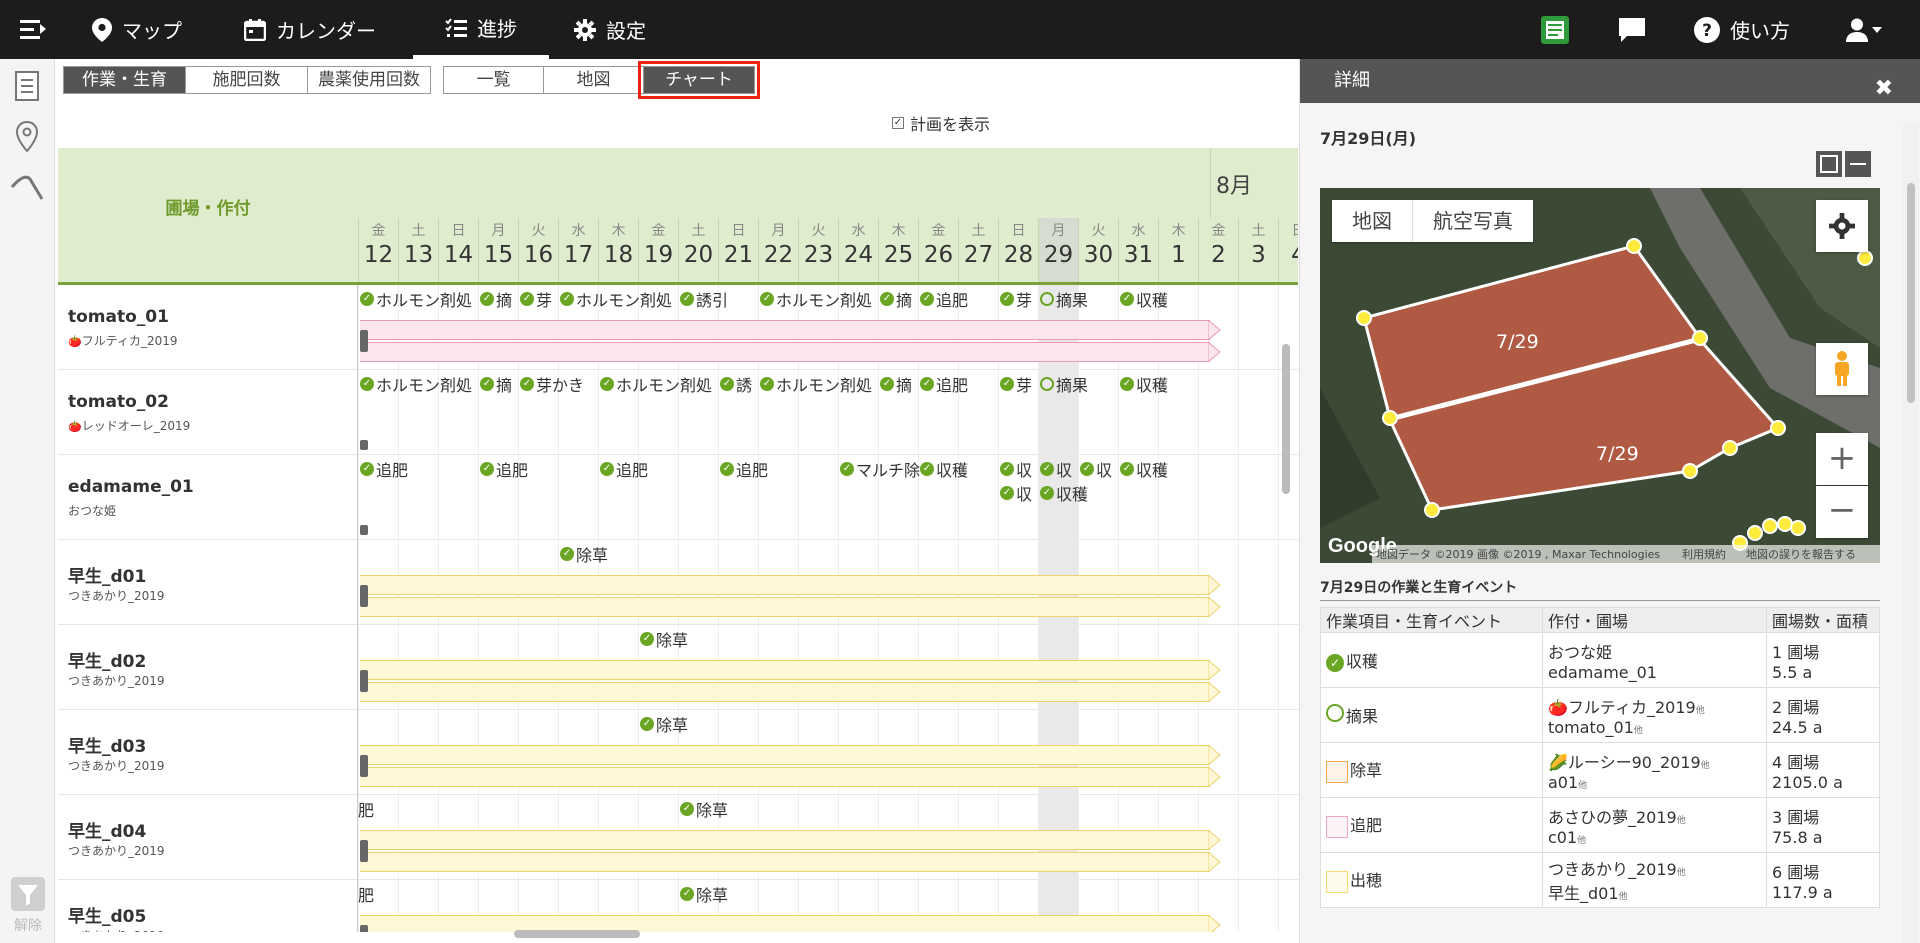 This screenshot has height=943, width=1920. What do you see at coordinates (1704, 554) in the screenshot?
I see `map-terms-link: 利用規約` at bounding box center [1704, 554].